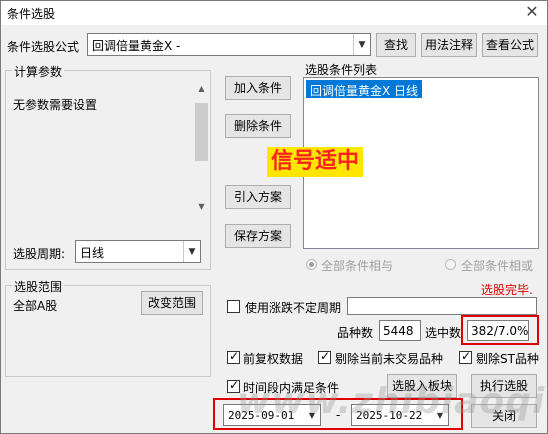  I want to click on find-button: 查找, so click(396, 45).